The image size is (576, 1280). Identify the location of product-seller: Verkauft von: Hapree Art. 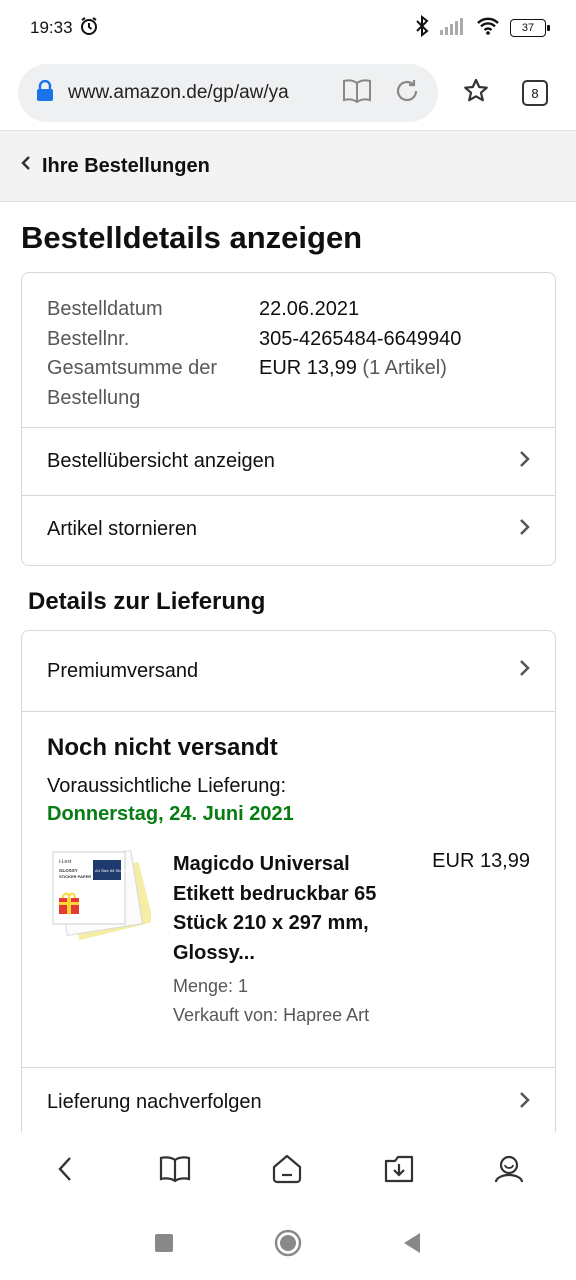
(271, 1015).